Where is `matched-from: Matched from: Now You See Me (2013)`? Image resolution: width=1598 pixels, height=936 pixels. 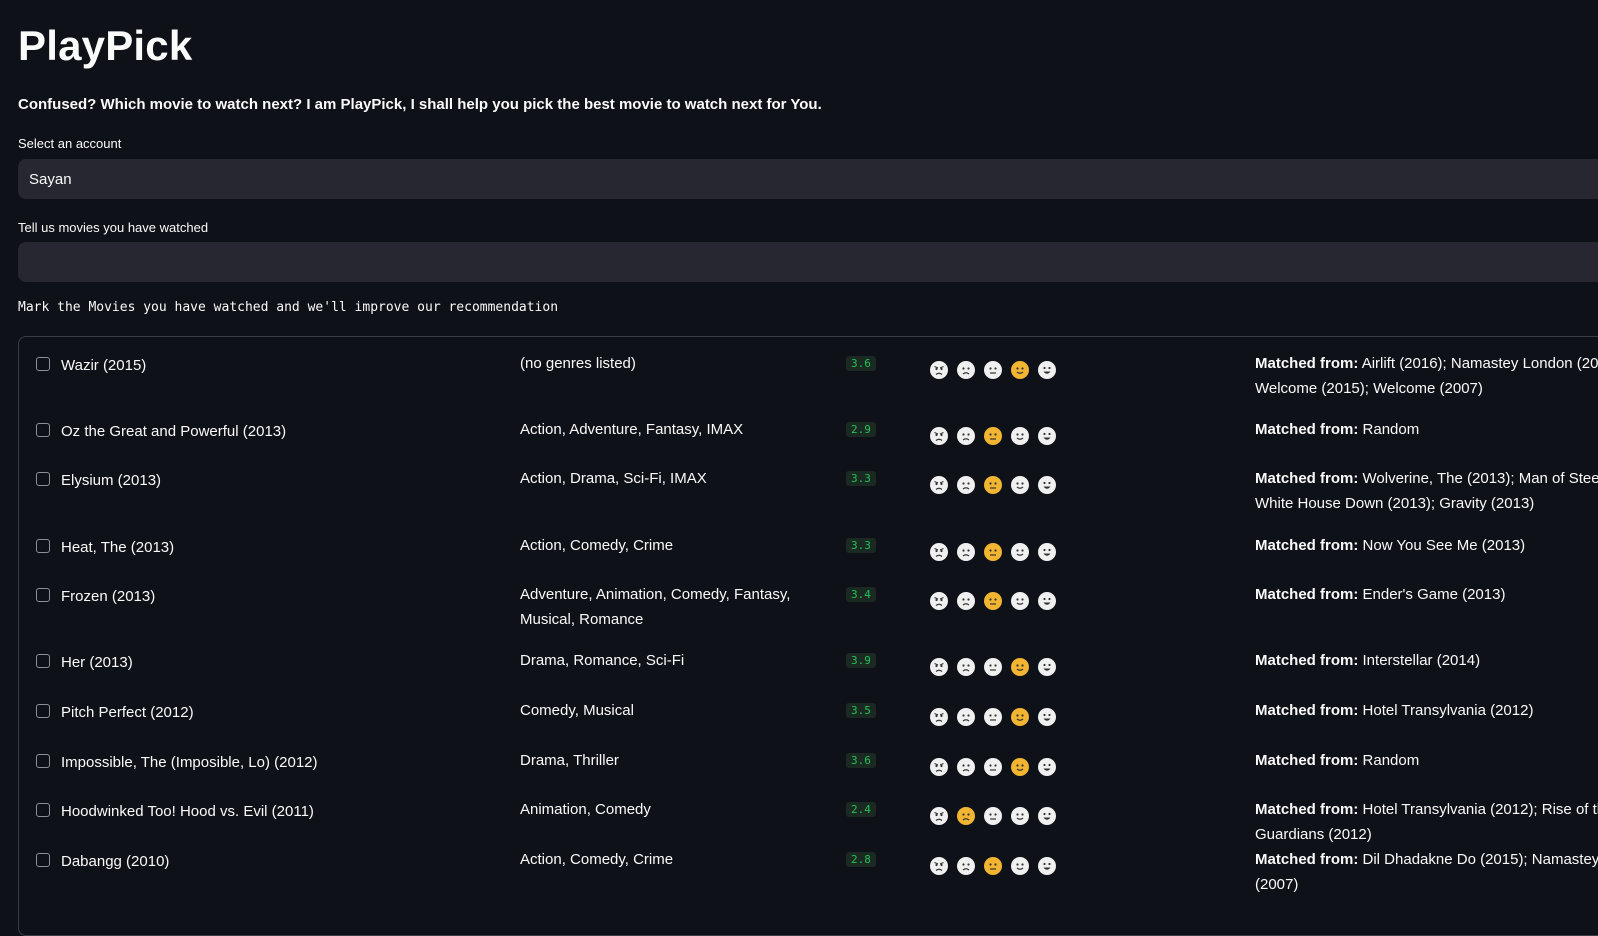 matched-from: Matched from: Now You See Me (2013) is located at coordinates (1426, 545).